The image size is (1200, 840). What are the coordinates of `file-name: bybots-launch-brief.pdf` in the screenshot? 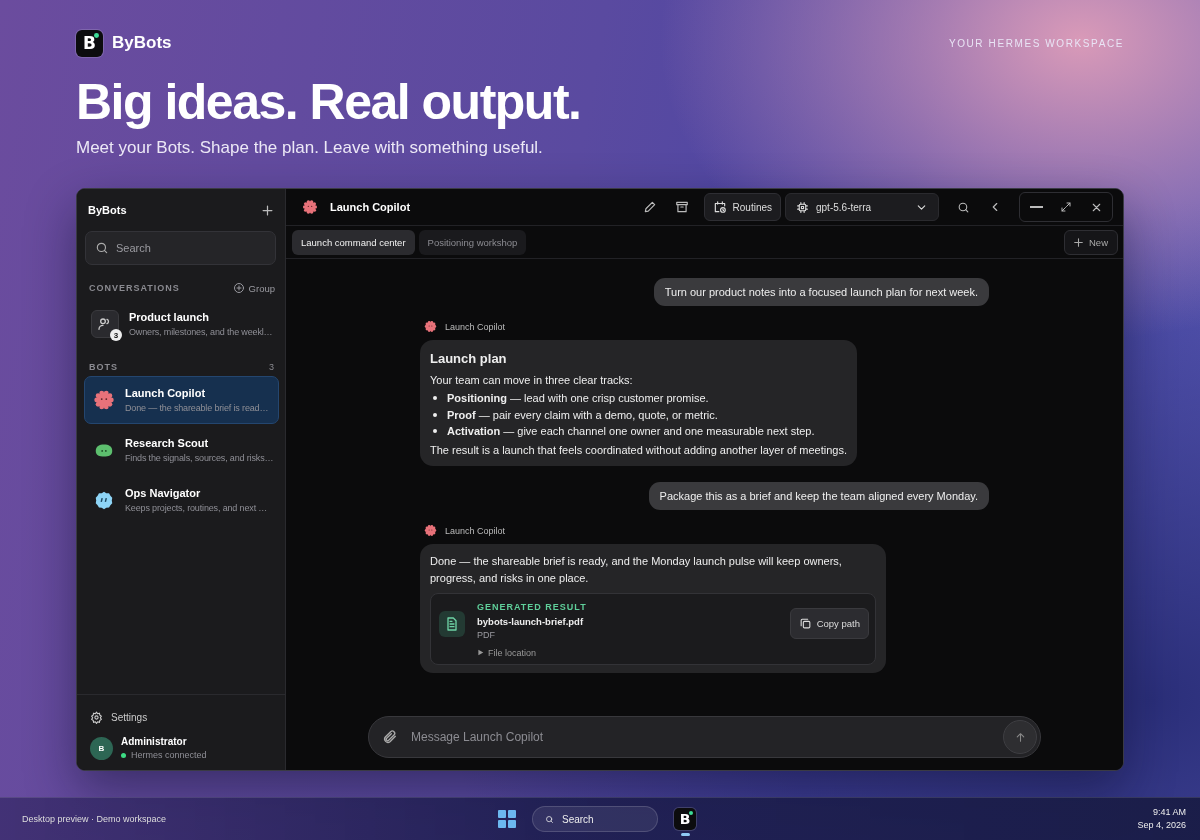 It's located at (531, 622).